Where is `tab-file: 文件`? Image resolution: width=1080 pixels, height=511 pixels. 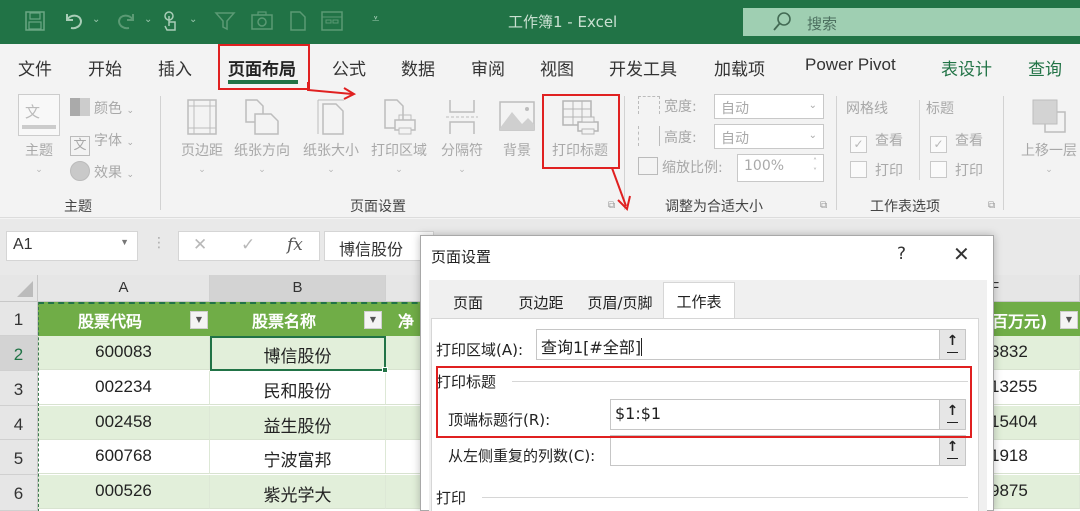 tab-file: 文件 is located at coordinates (35, 67).